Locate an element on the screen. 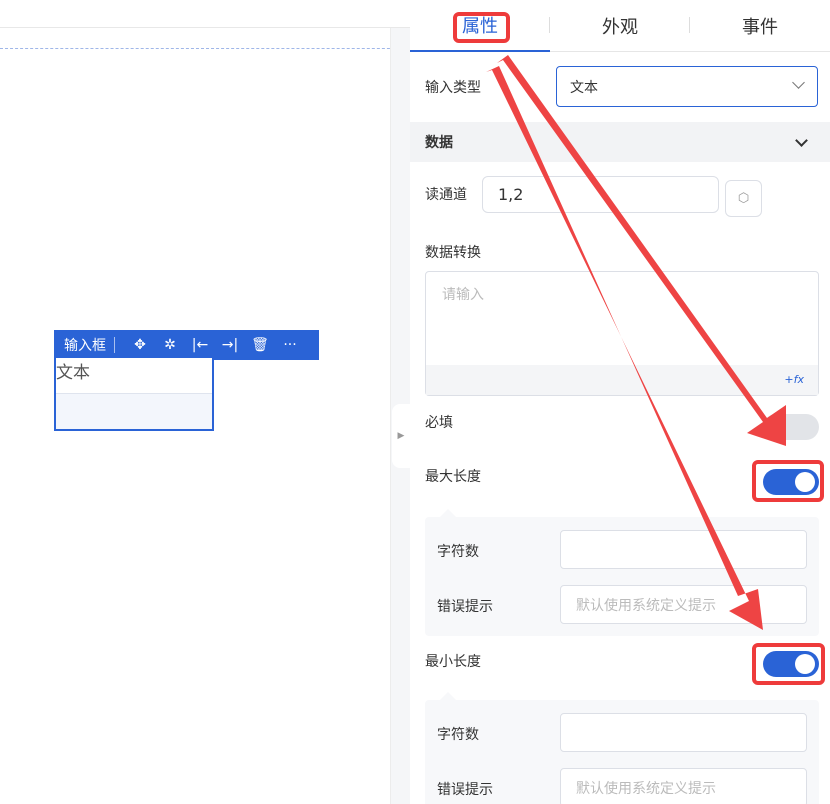  input-type-value: 文本 is located at coordinates (584, 87).